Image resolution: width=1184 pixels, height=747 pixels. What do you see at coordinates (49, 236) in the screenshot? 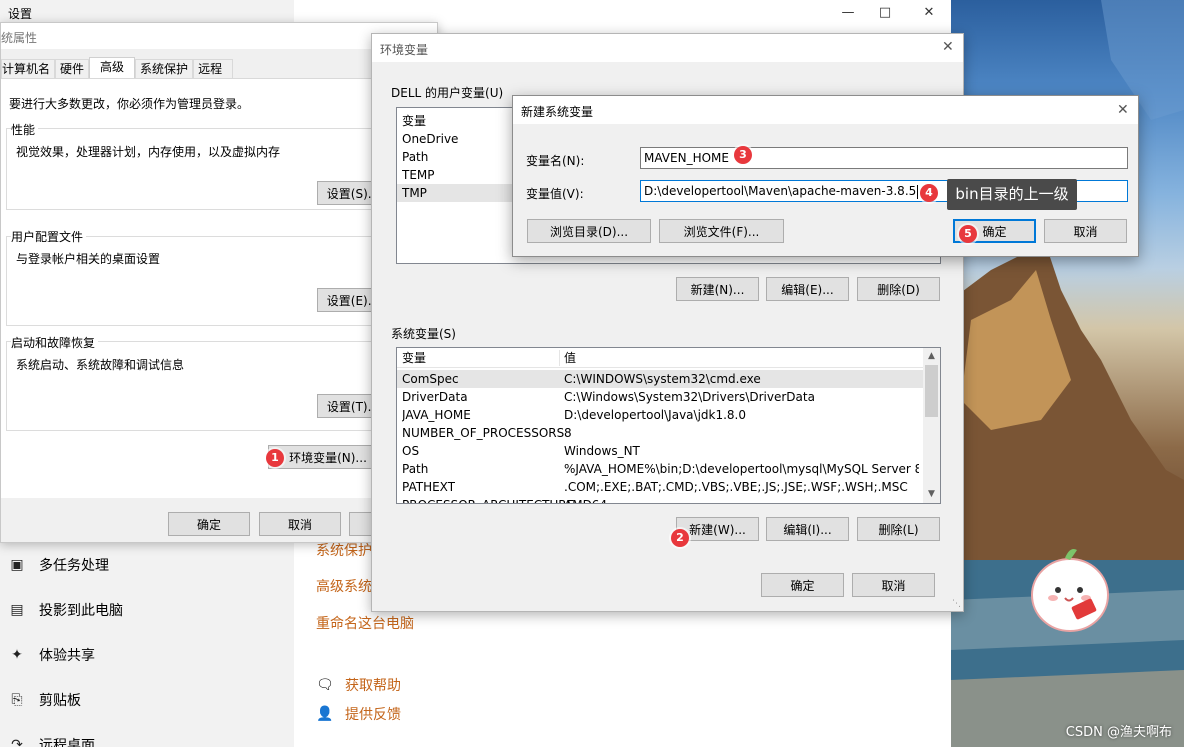
I see `group-label: 用户配置文件` at bounding box center [49, 236].